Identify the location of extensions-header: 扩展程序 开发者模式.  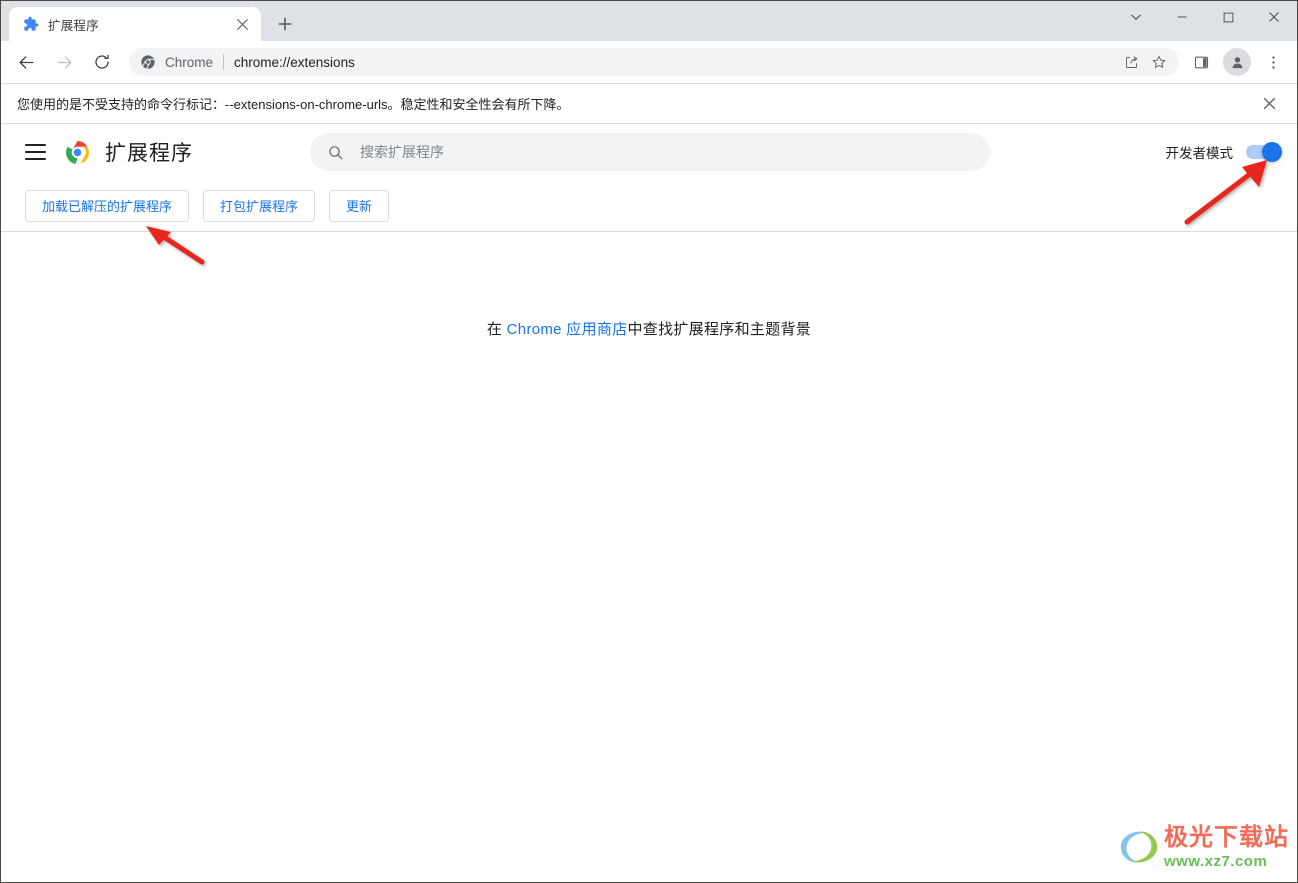
(649, 152).